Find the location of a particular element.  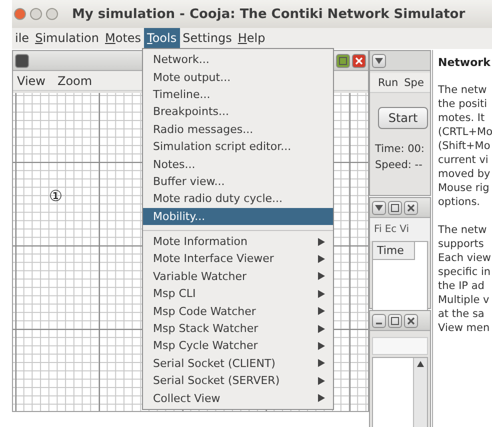

column-header: Time is located at coordinates (394, 251).